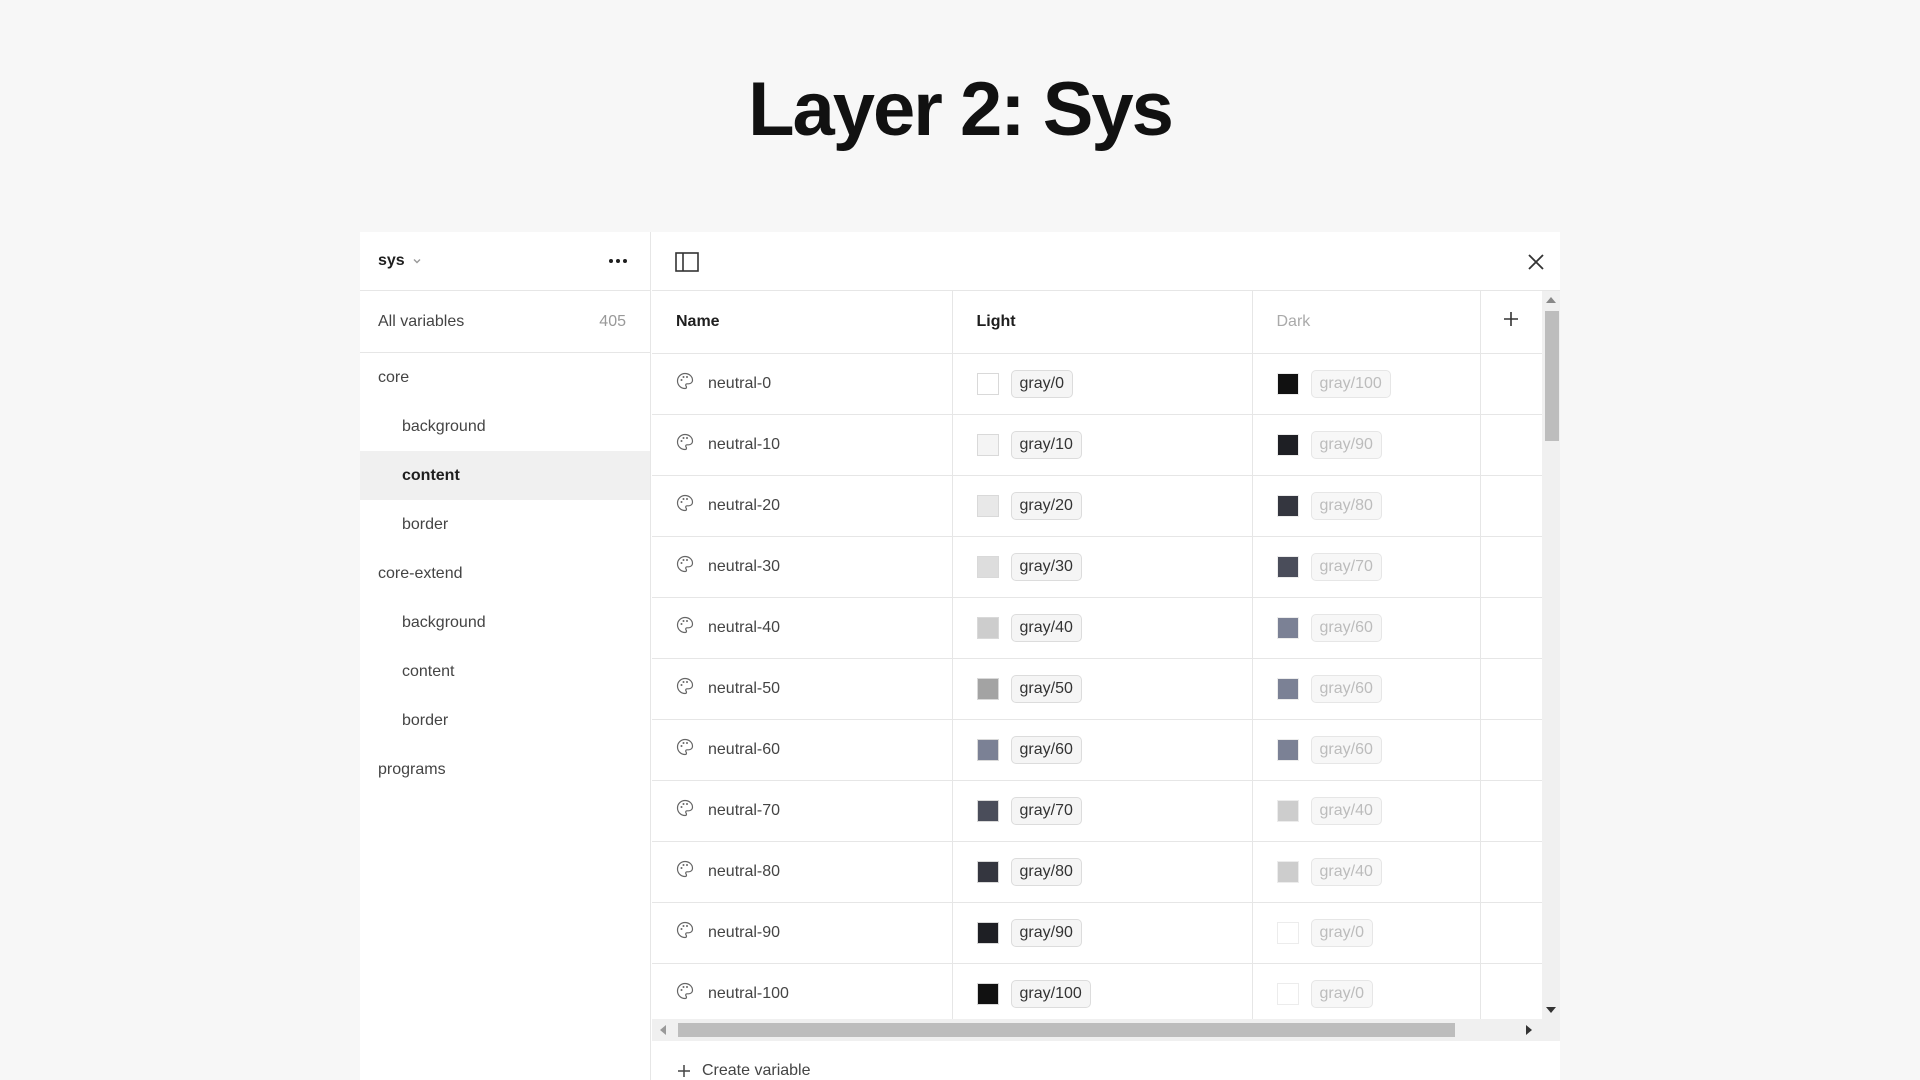 The height and width of the screenshot is (1080, 1920). Describe the element at coordinates (1101, 384) in the screenshot. I see `light-value-cell: gray/0` at that location.